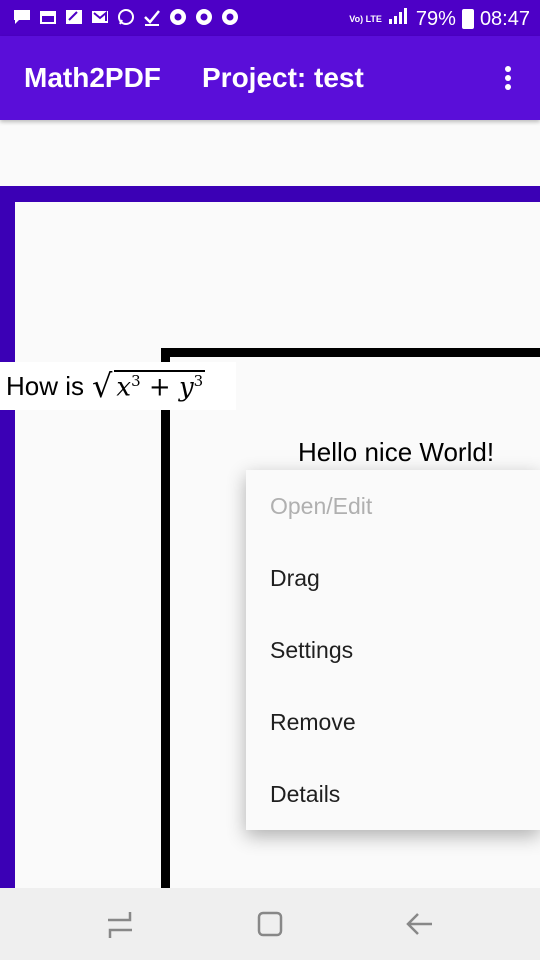 The width and height of the screenshot is (540, 960). What do you see at coordinates (22, 17) in the screenshot?
I see `message-icon` at bounding box center [22, 17].